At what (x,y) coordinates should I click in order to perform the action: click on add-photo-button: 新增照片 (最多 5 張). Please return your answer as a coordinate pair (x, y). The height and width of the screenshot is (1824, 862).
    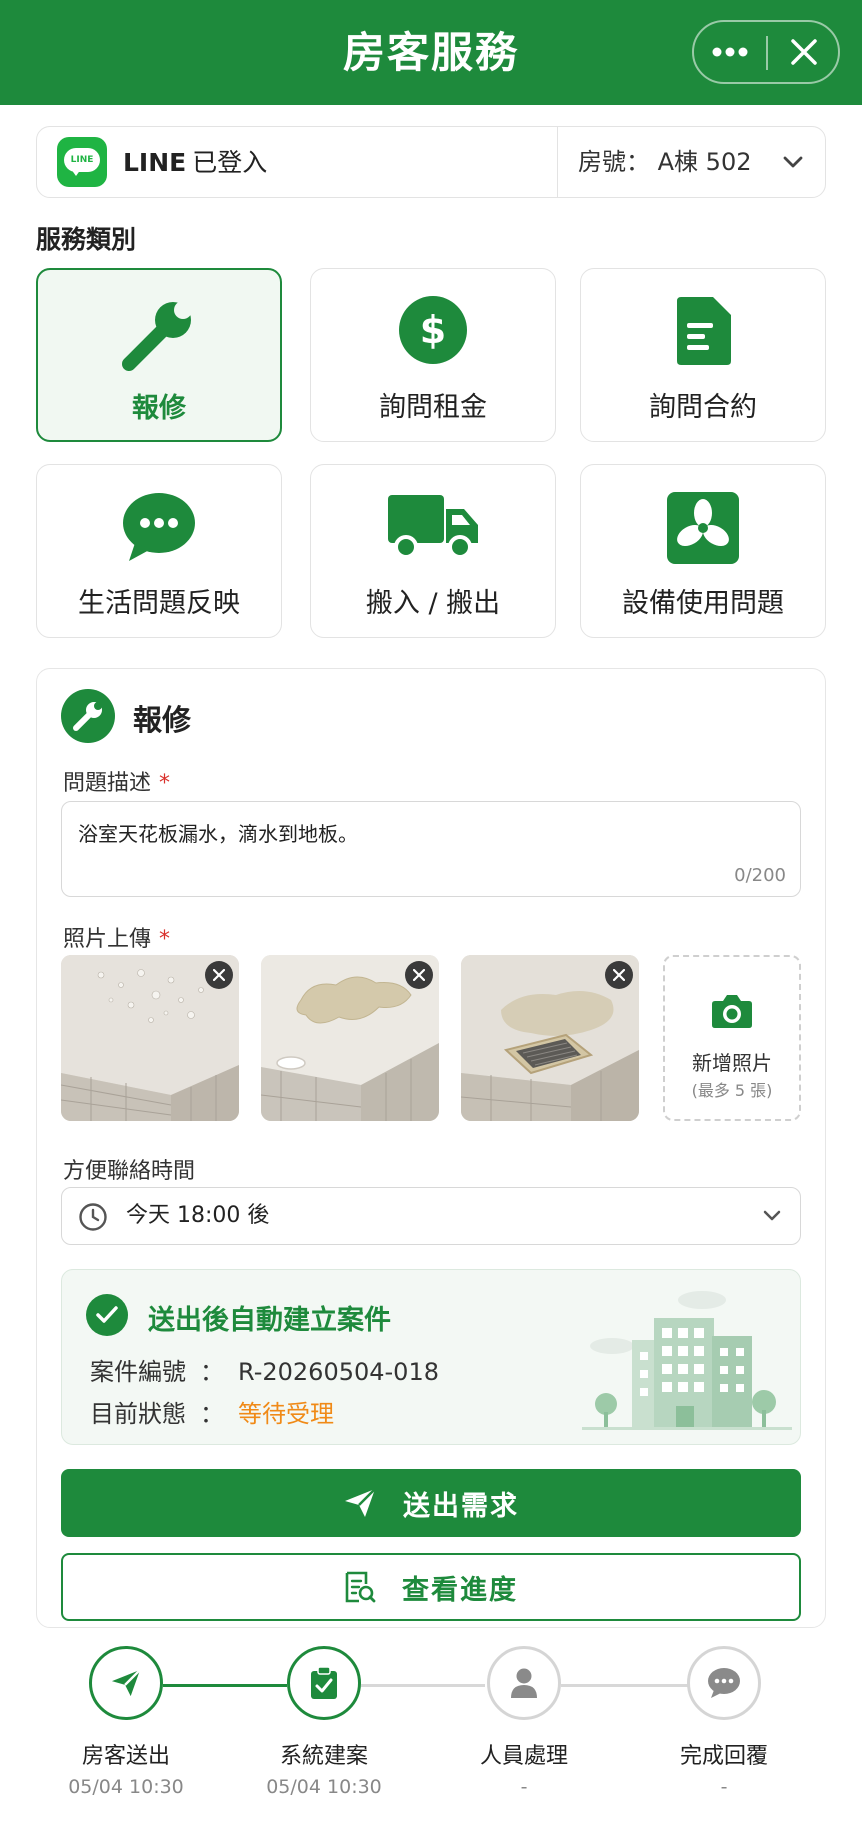
    Looking at the image, I should click on (732, 1038).